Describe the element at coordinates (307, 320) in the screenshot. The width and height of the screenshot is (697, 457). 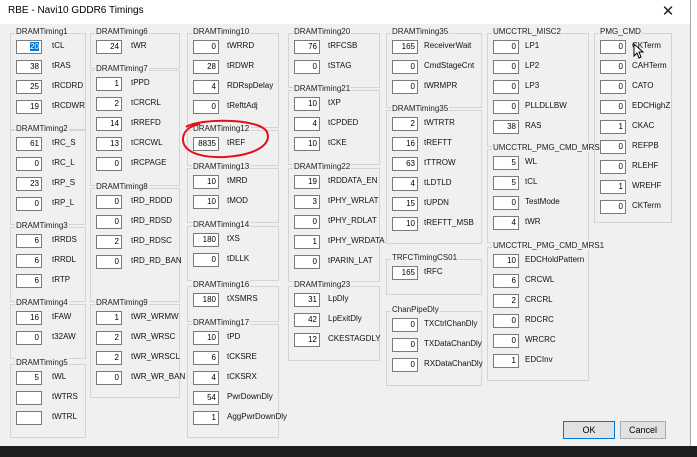
I see `timing-value-input: 42` at that location.